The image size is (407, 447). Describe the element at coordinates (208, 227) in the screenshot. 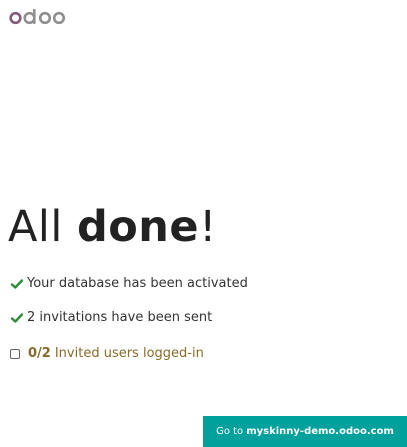

I see `page-title-suffix: !` at that location.